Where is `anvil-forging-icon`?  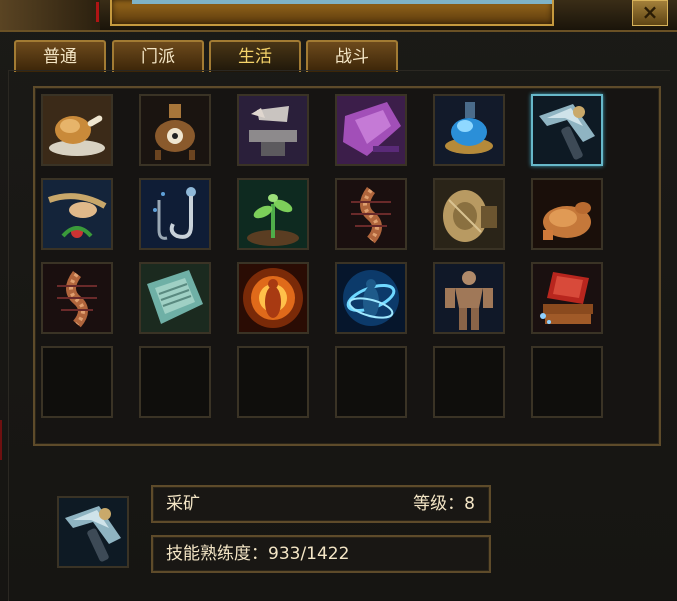 anvil-forging-icon is located at coordinates (273, 130).